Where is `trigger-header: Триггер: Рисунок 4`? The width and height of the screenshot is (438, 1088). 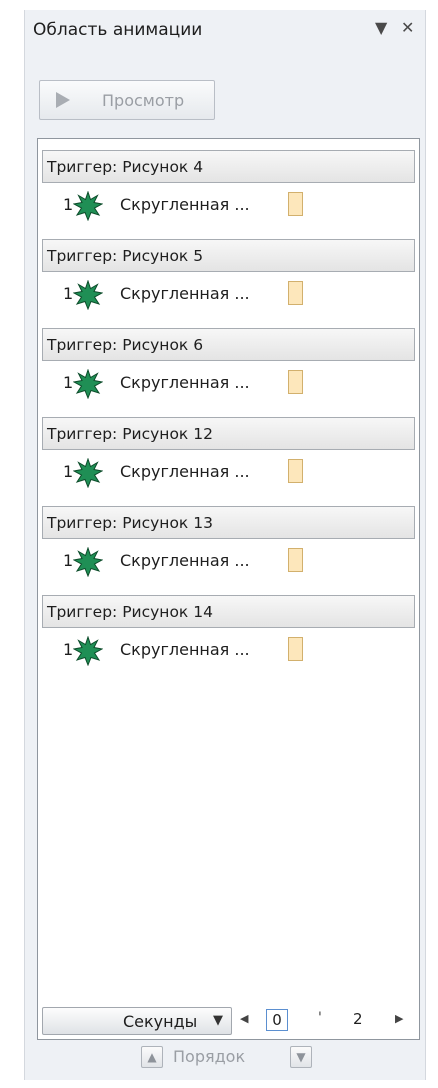 trigger-header: Триггер: Рисунок 4 is located at coordinates (228, 166).